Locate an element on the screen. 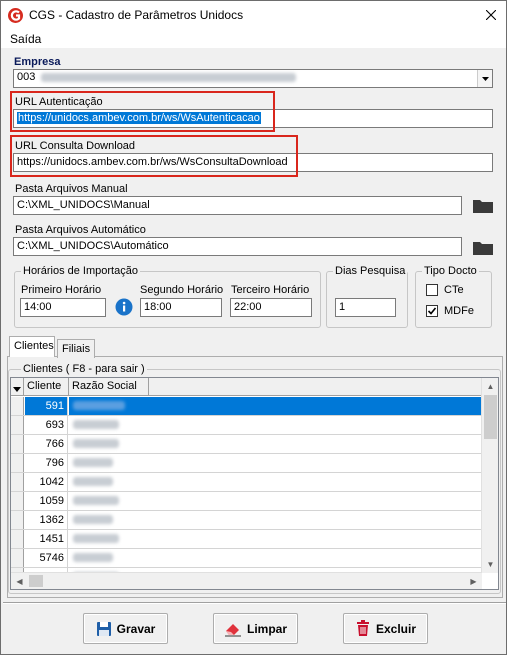 The height and width of the screenshot is (655, 507). cliente-cell: 1042 is located at coordinates (46, 482).